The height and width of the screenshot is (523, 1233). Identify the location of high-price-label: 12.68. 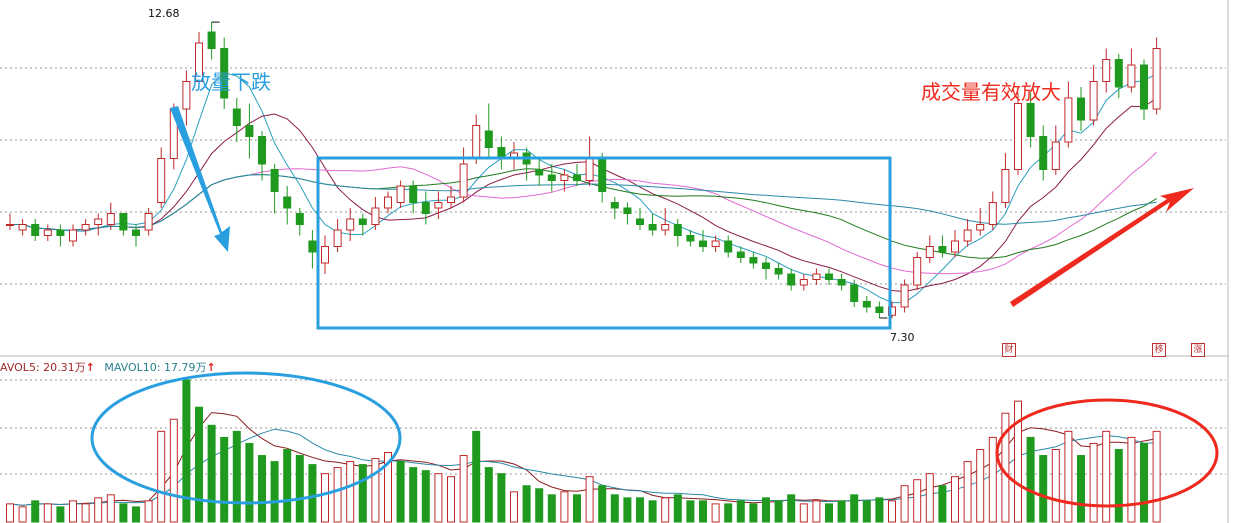
(164, 13).